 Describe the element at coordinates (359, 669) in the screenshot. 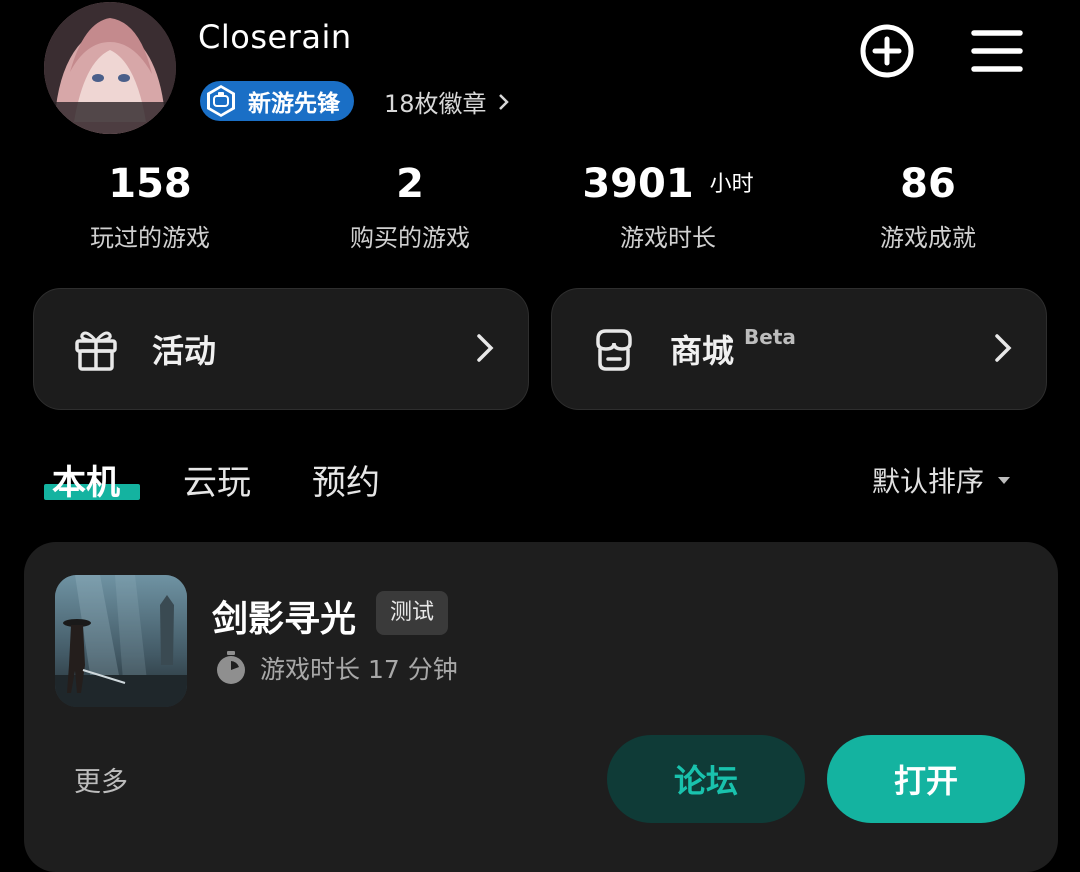

I see `game-playtime-label: 游戏时长 17 分钟` at that location.